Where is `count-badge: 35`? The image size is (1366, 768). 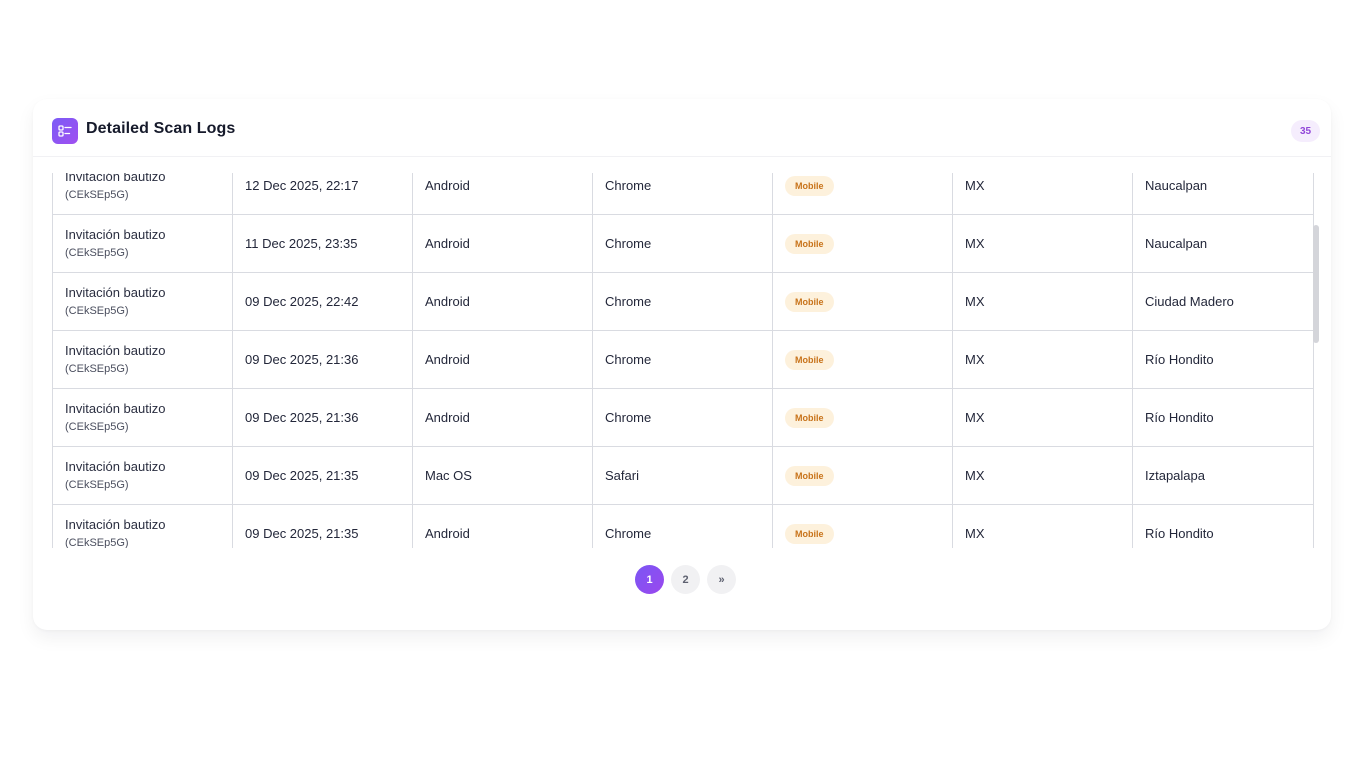
count-badge: 35 is located at coordinates (1305, 131).